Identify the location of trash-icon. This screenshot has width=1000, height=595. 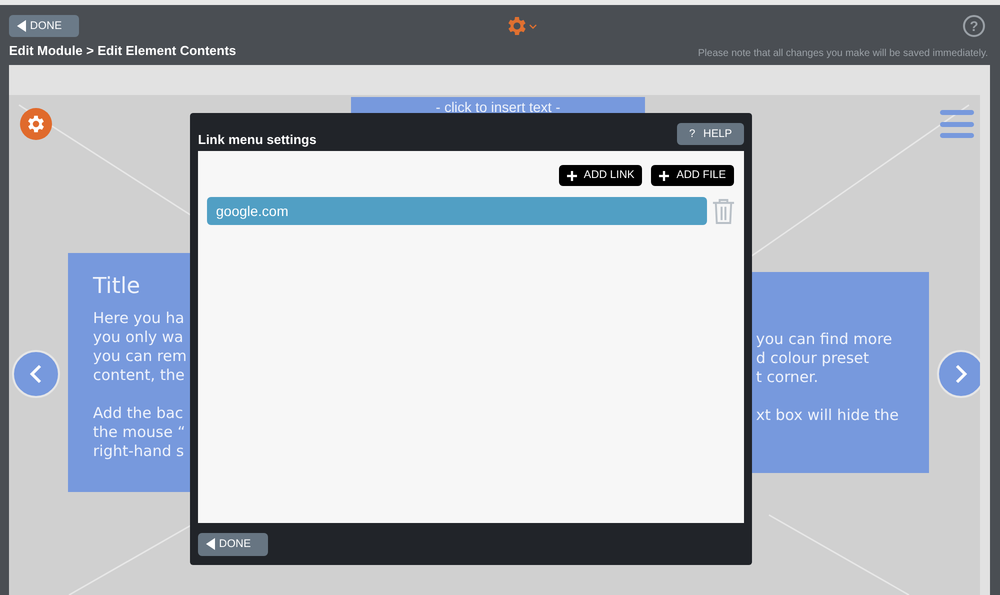
(723, 211).